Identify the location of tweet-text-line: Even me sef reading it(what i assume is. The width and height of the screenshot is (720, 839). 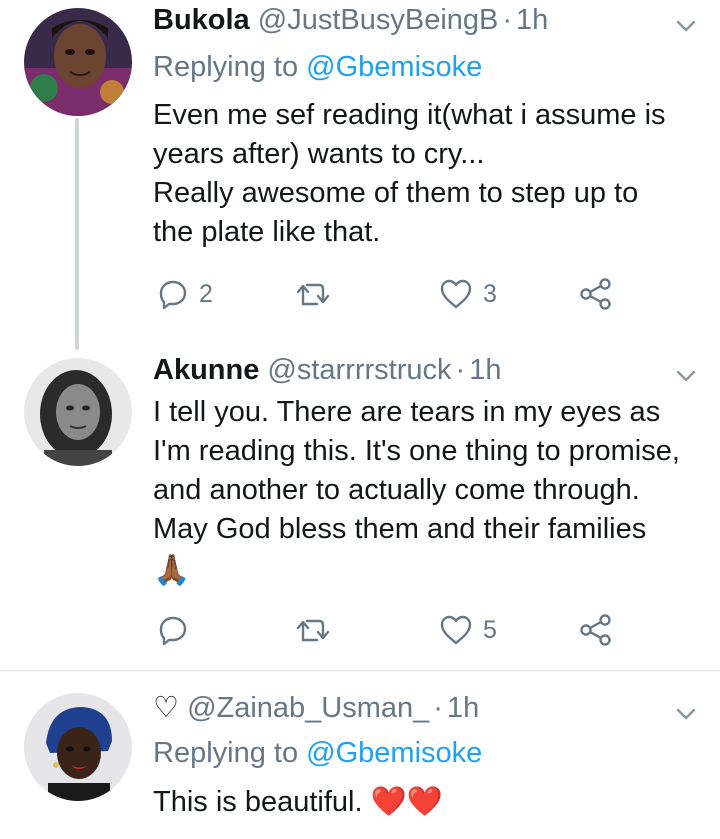
(409, 115).